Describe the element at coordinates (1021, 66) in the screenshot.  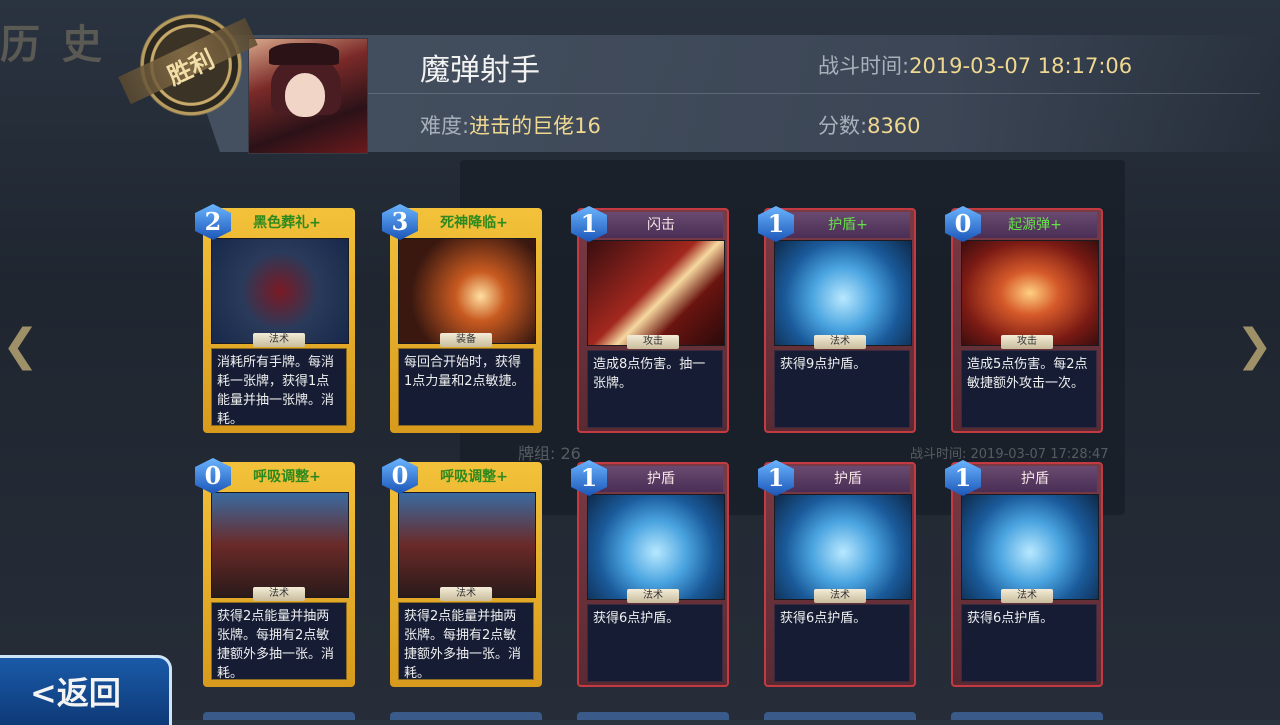
I see `battle-time-value: 2019-03-07 18:17:06` at that location.